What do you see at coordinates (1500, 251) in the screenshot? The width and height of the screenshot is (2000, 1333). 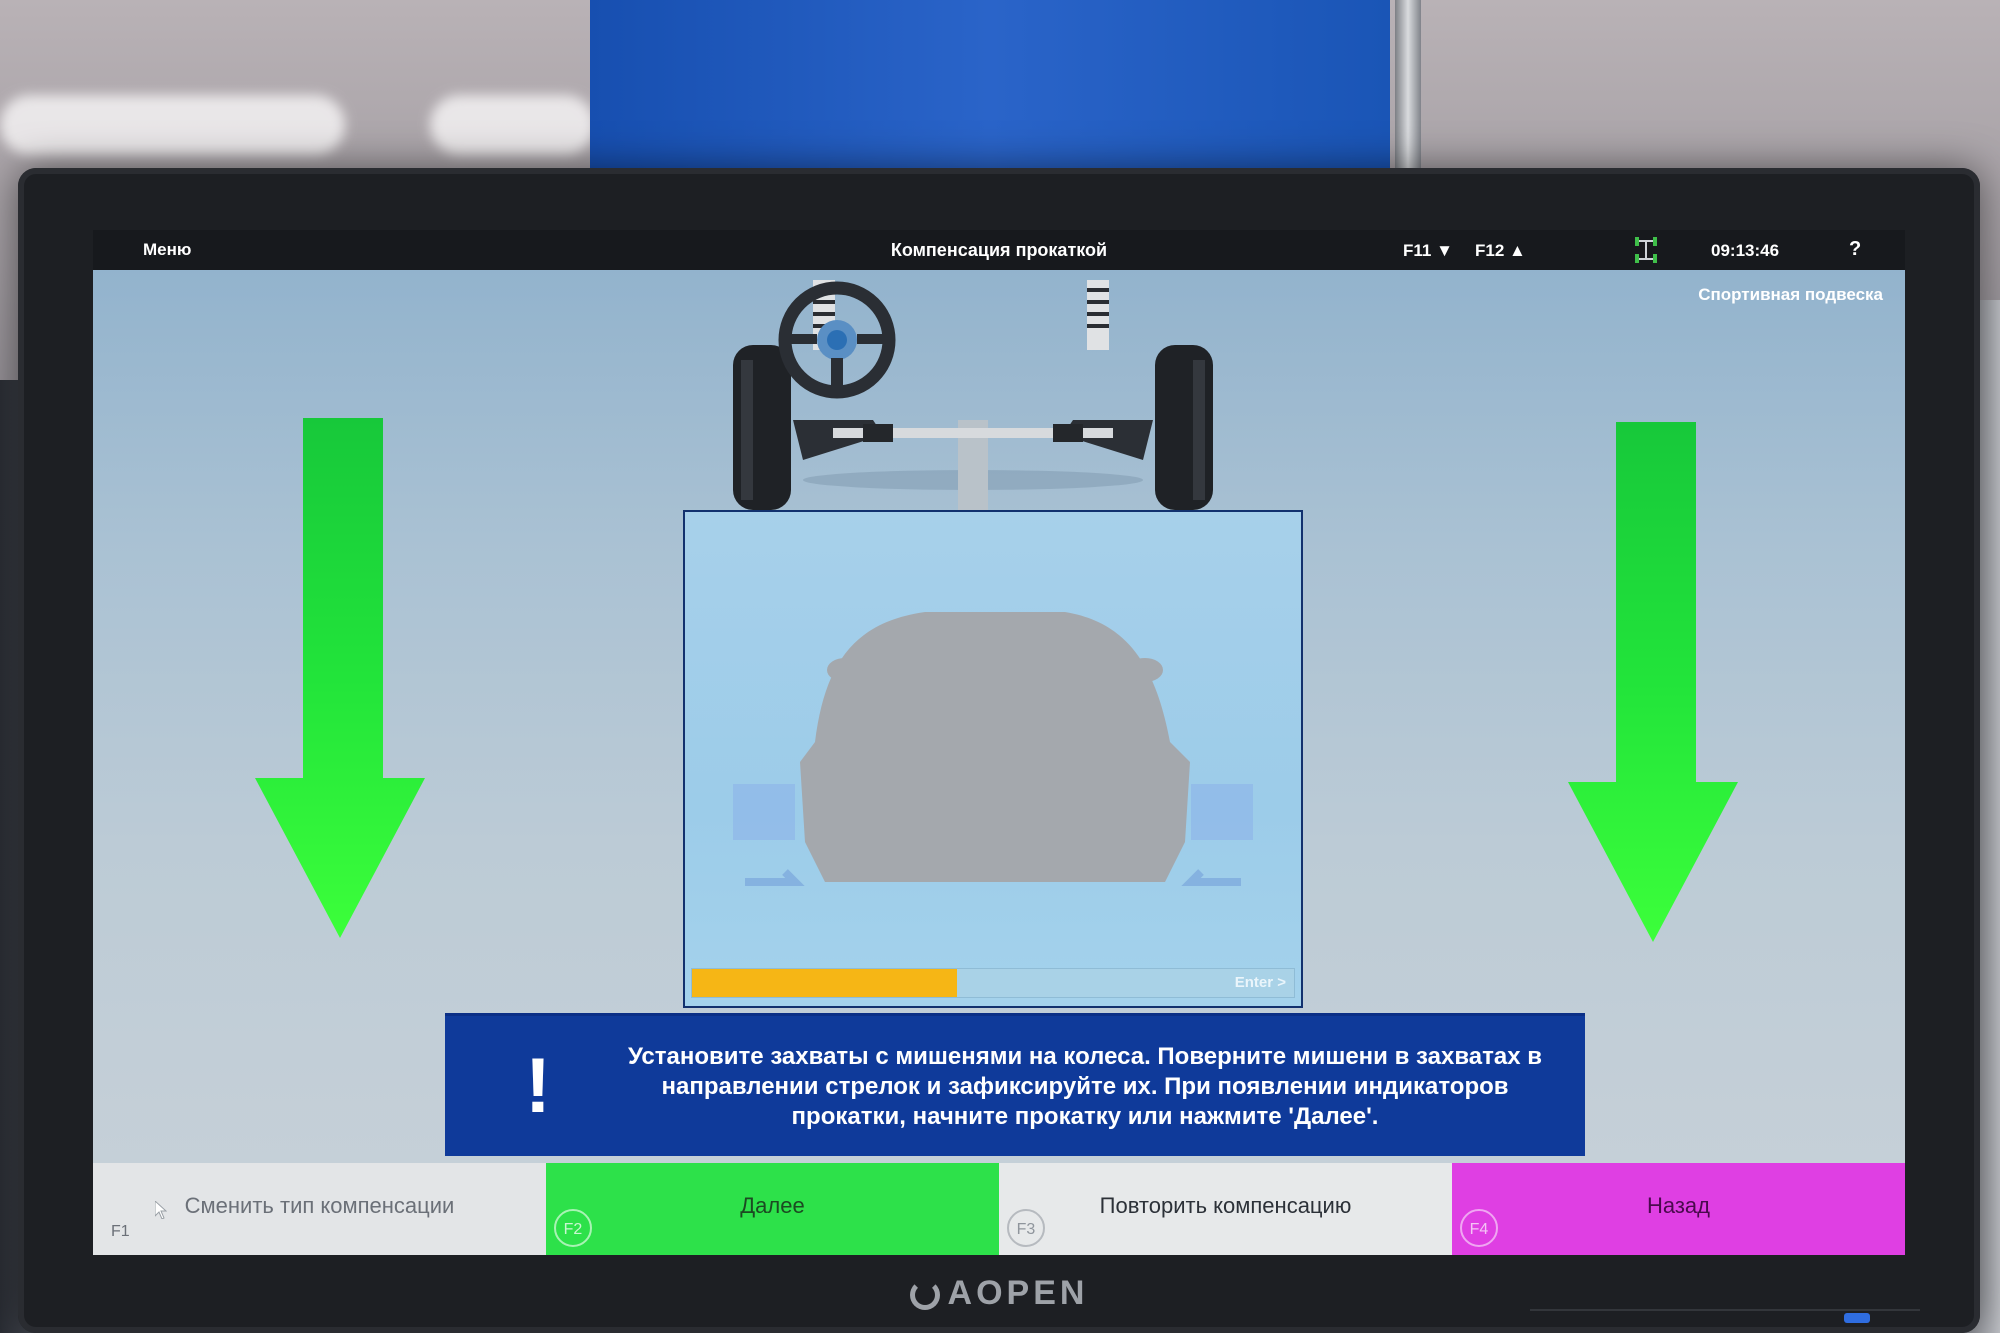 I see `f12-button: F12 ▲` at bounding box center [1500, 251].